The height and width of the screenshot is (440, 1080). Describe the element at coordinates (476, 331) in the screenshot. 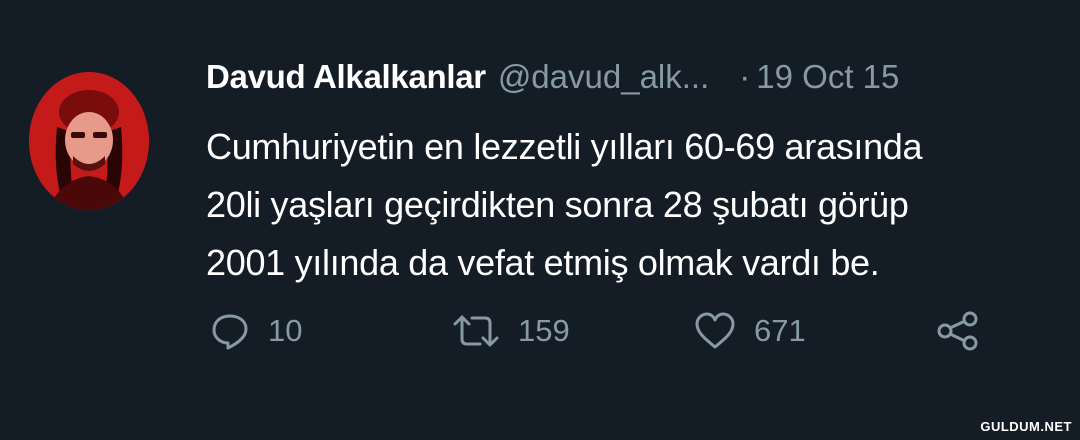

I see `retweet-icon` at that location.